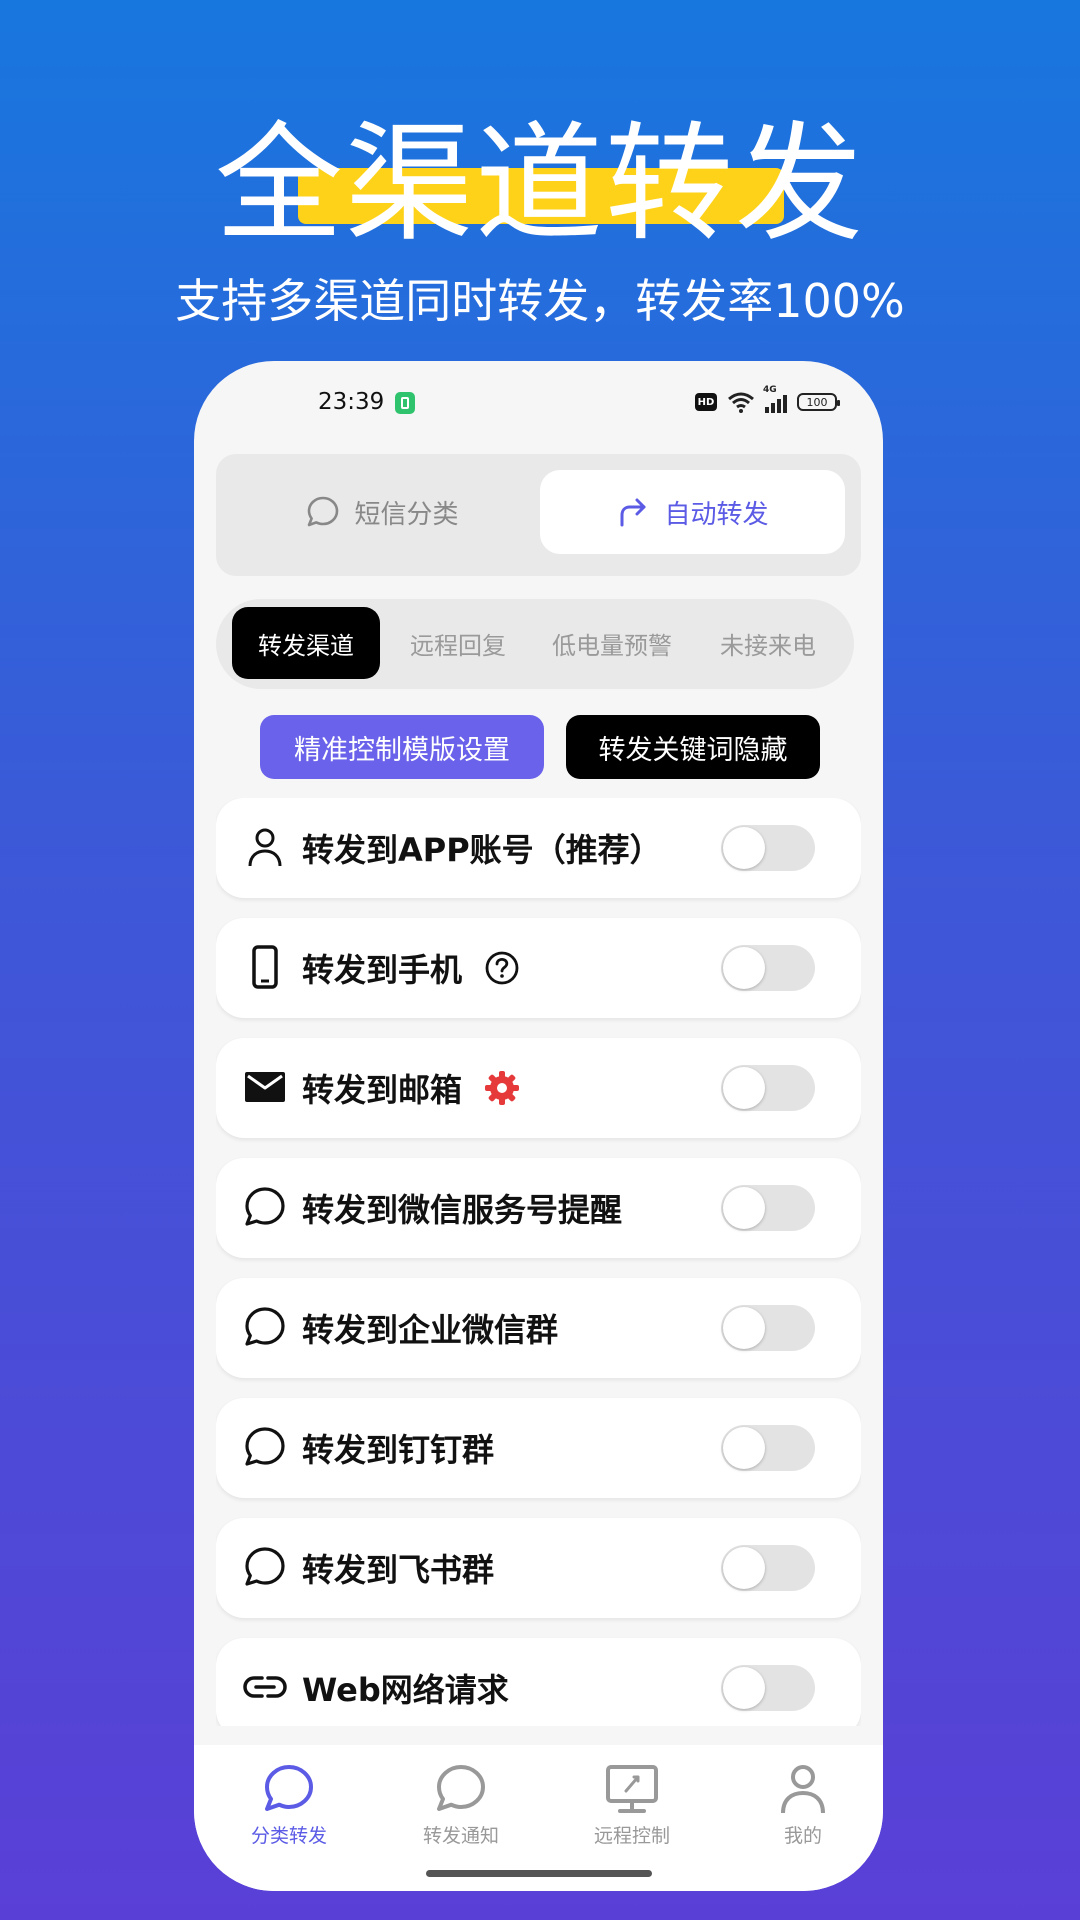 Image resolution: width=1080 pixels, height=1920 pixels. What do you see at coordinates (706, 402) in the screenshot?
I see `hd-icon: HD` at bounding box center [706, 402].